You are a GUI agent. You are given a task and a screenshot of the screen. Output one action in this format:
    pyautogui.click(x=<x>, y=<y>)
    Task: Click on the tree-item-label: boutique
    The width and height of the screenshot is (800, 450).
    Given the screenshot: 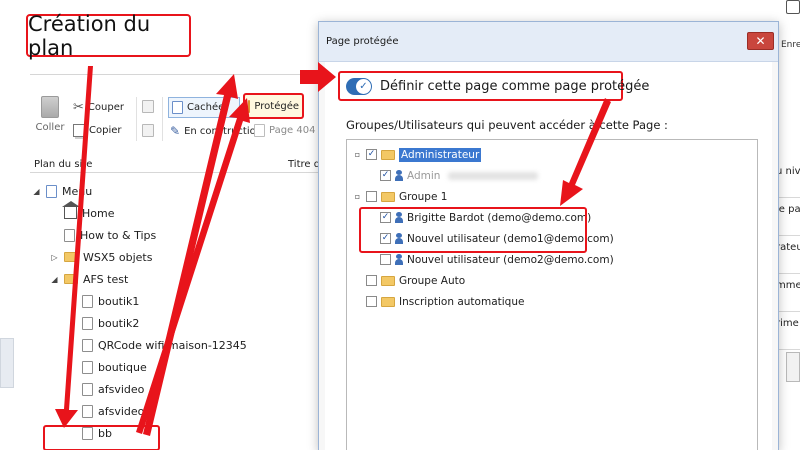 What is the action you would take?
    pyautogui.click(x=122, y=367)
    